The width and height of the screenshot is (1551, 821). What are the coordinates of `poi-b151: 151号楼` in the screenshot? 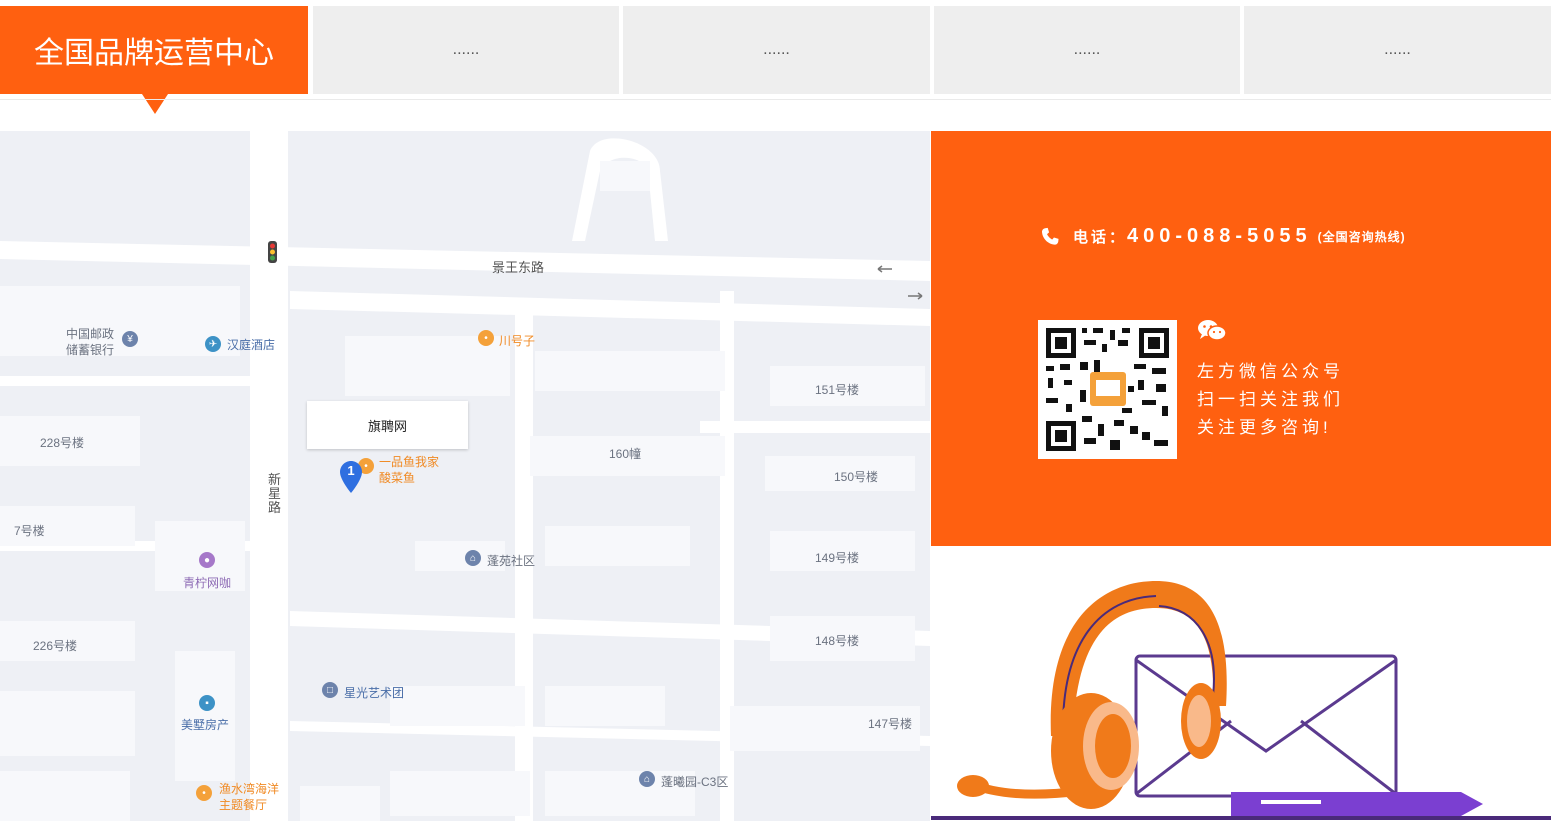 It's located at (837, 390).